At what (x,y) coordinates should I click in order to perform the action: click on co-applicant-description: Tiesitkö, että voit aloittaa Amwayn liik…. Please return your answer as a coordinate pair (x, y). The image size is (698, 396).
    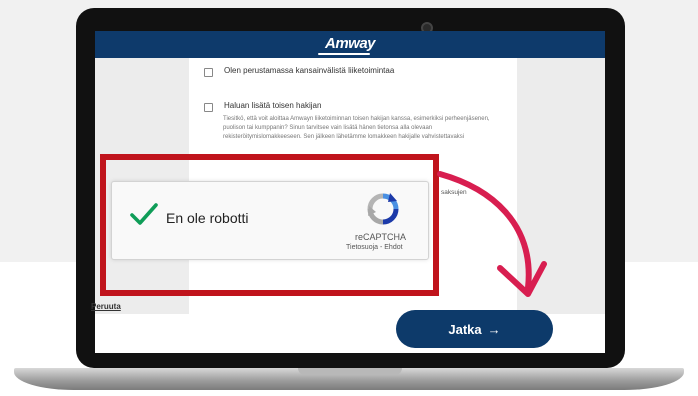
    Looking at the image, I should click on (356, 128).